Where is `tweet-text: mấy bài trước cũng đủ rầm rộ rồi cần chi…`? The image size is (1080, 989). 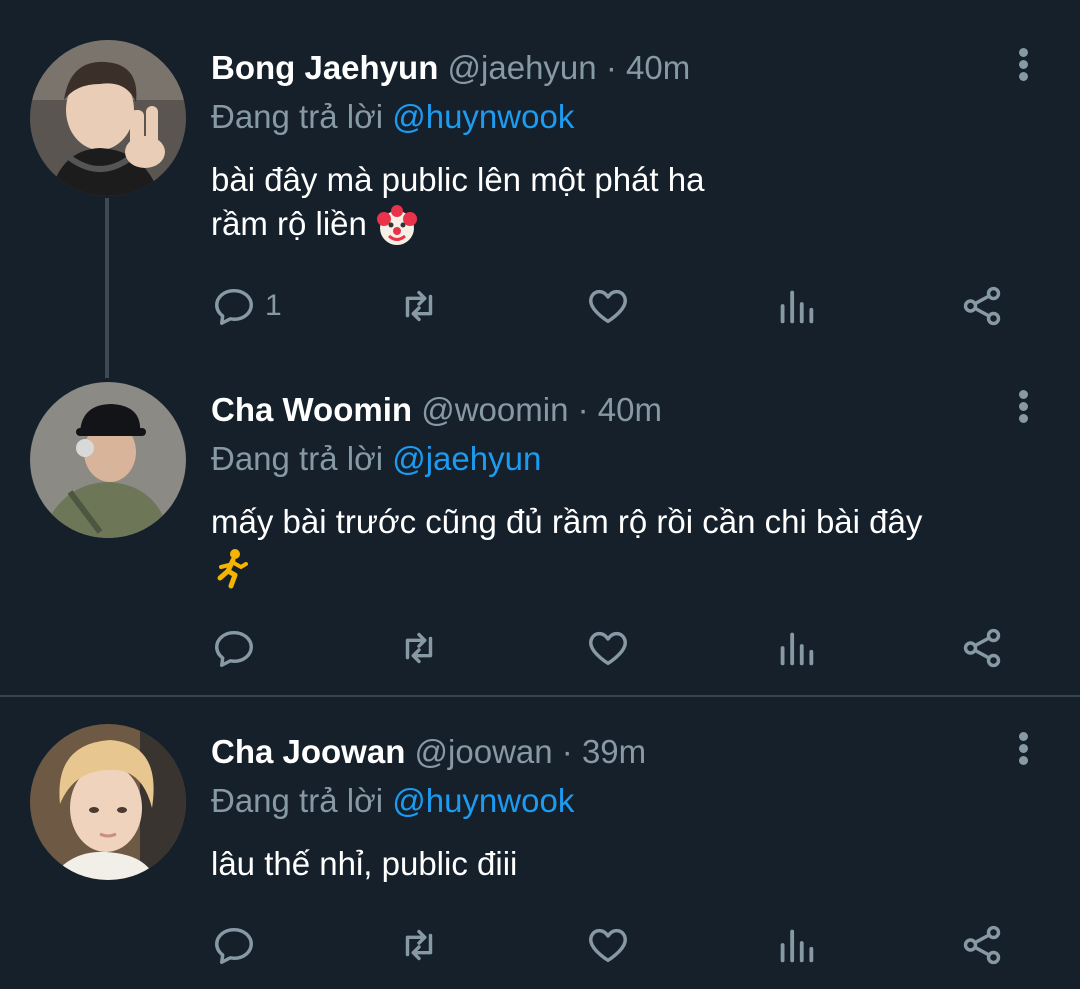 tweet-text: mấy bài trước cũng đủ rầm rộ rồi cần chi… is located at coordinates (631, 544).